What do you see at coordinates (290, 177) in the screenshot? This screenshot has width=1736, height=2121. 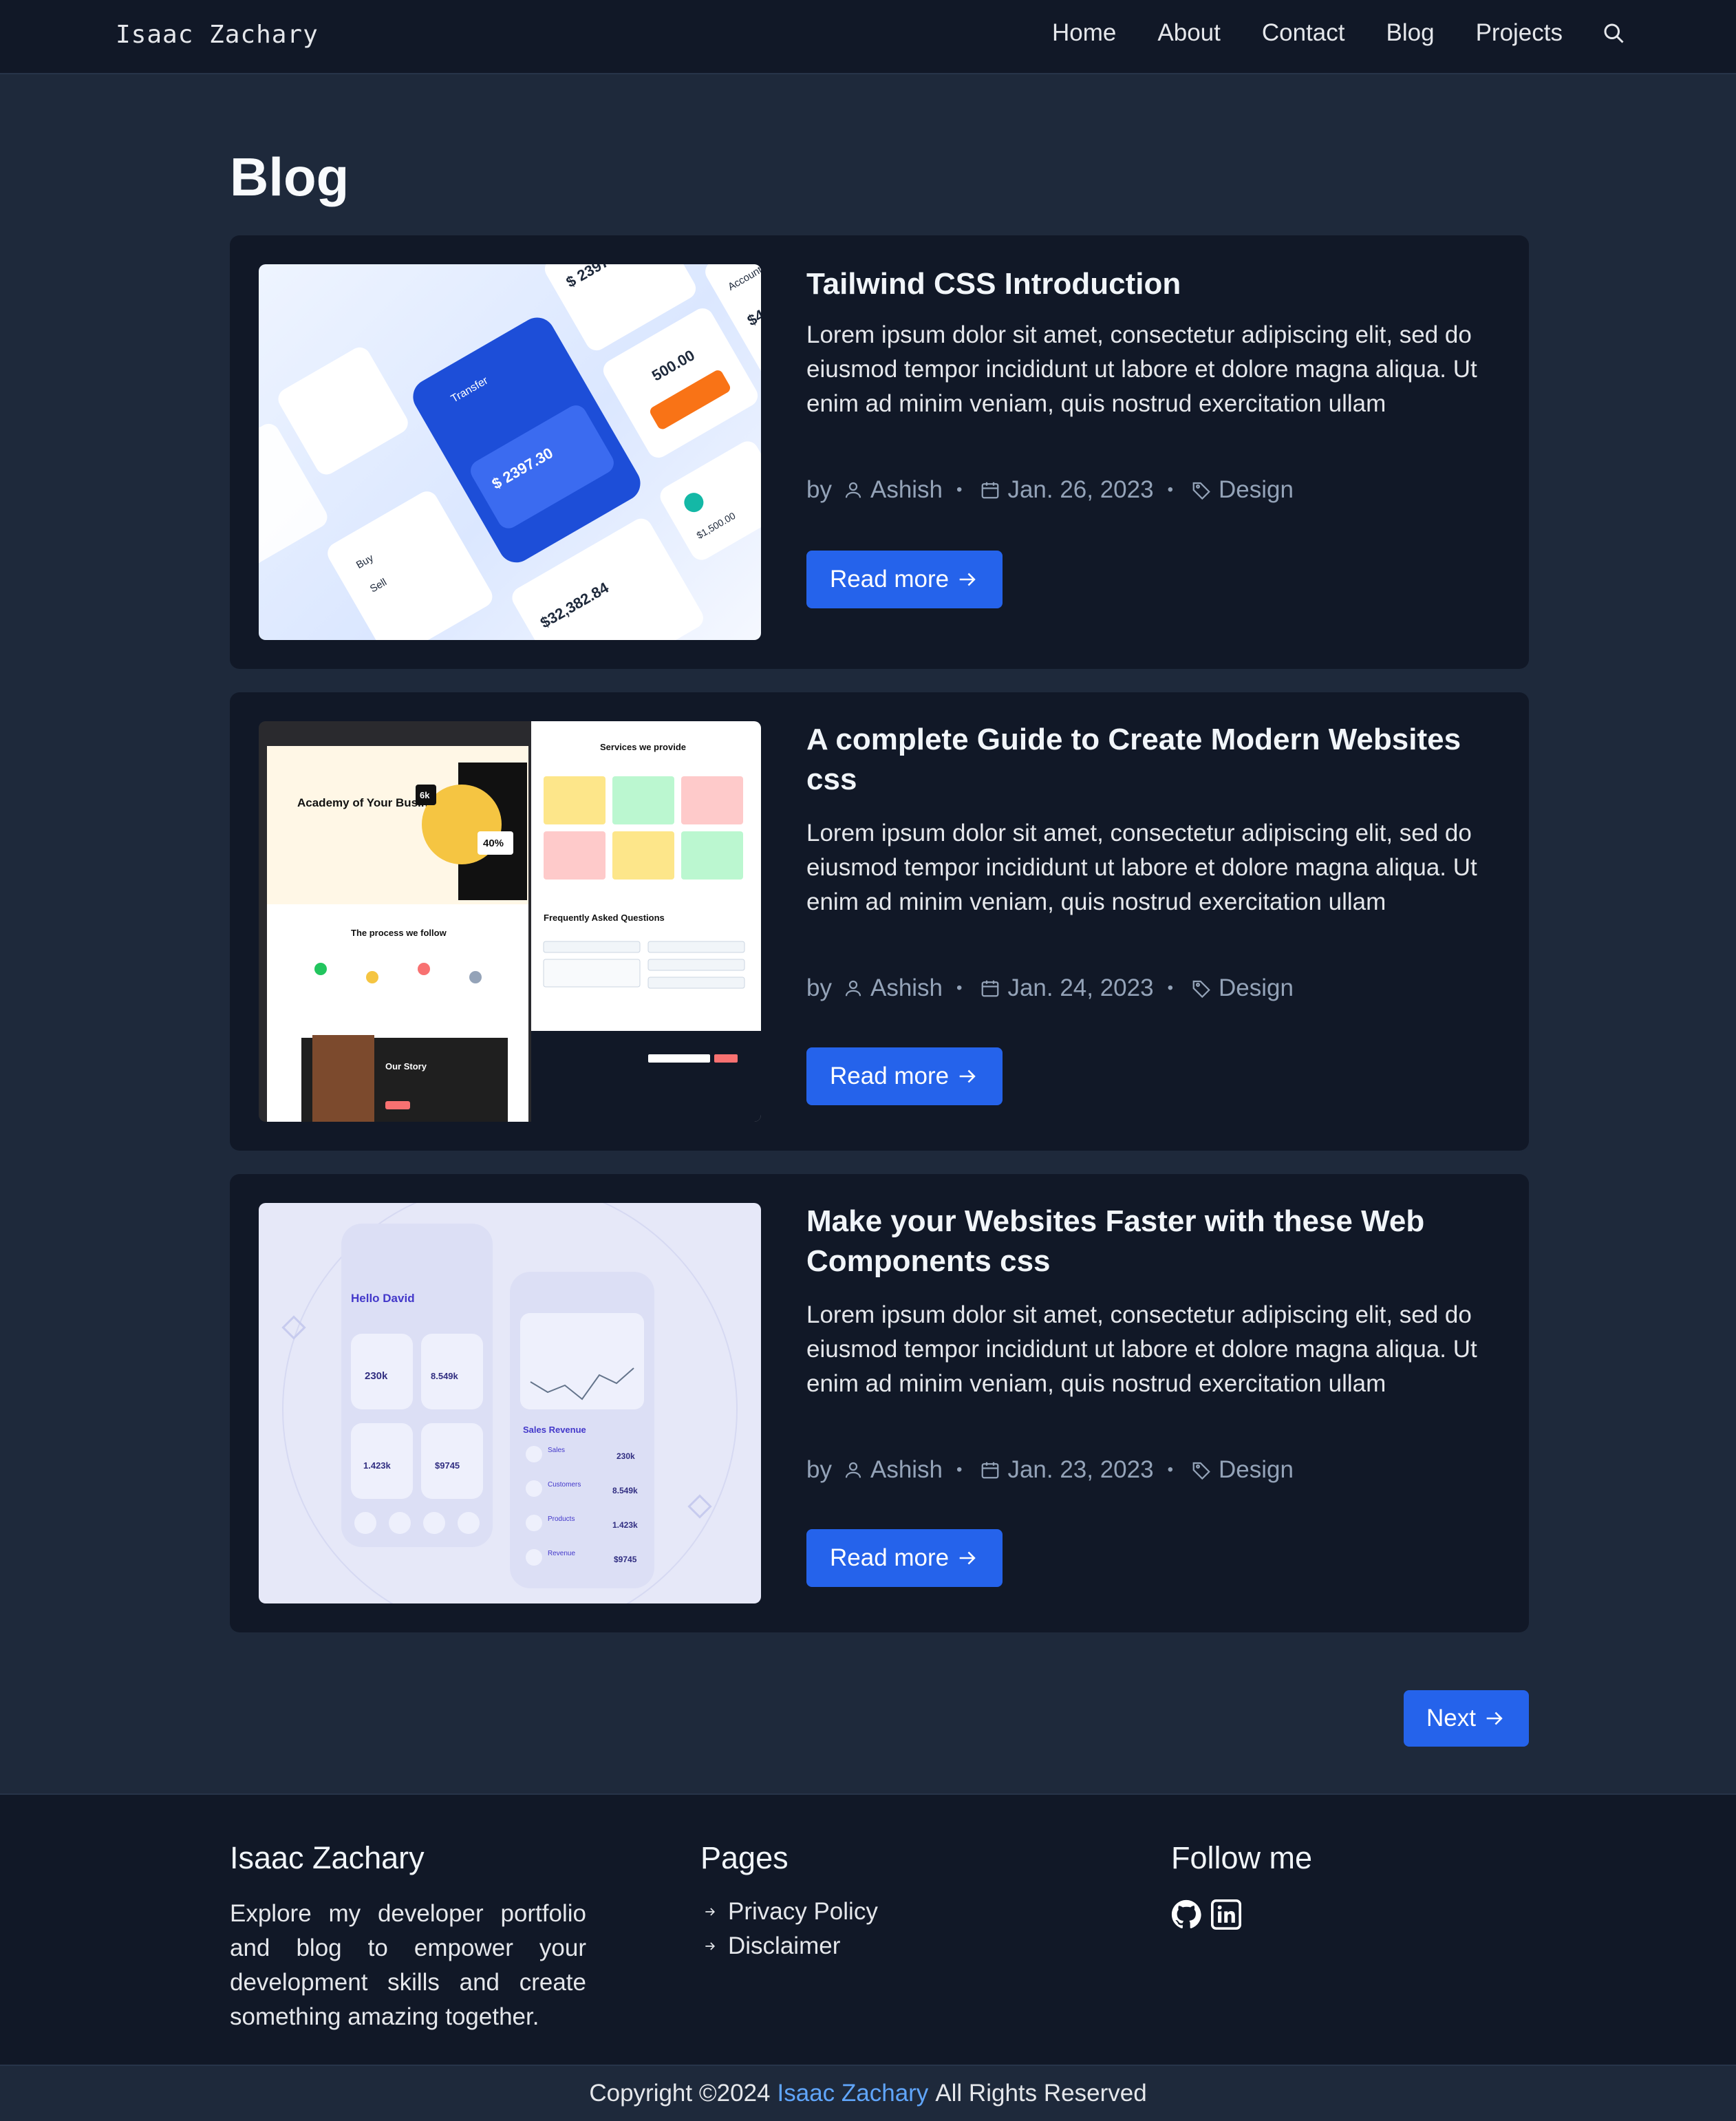 I see `page-title: Blog` at bounding box center [290, 177].